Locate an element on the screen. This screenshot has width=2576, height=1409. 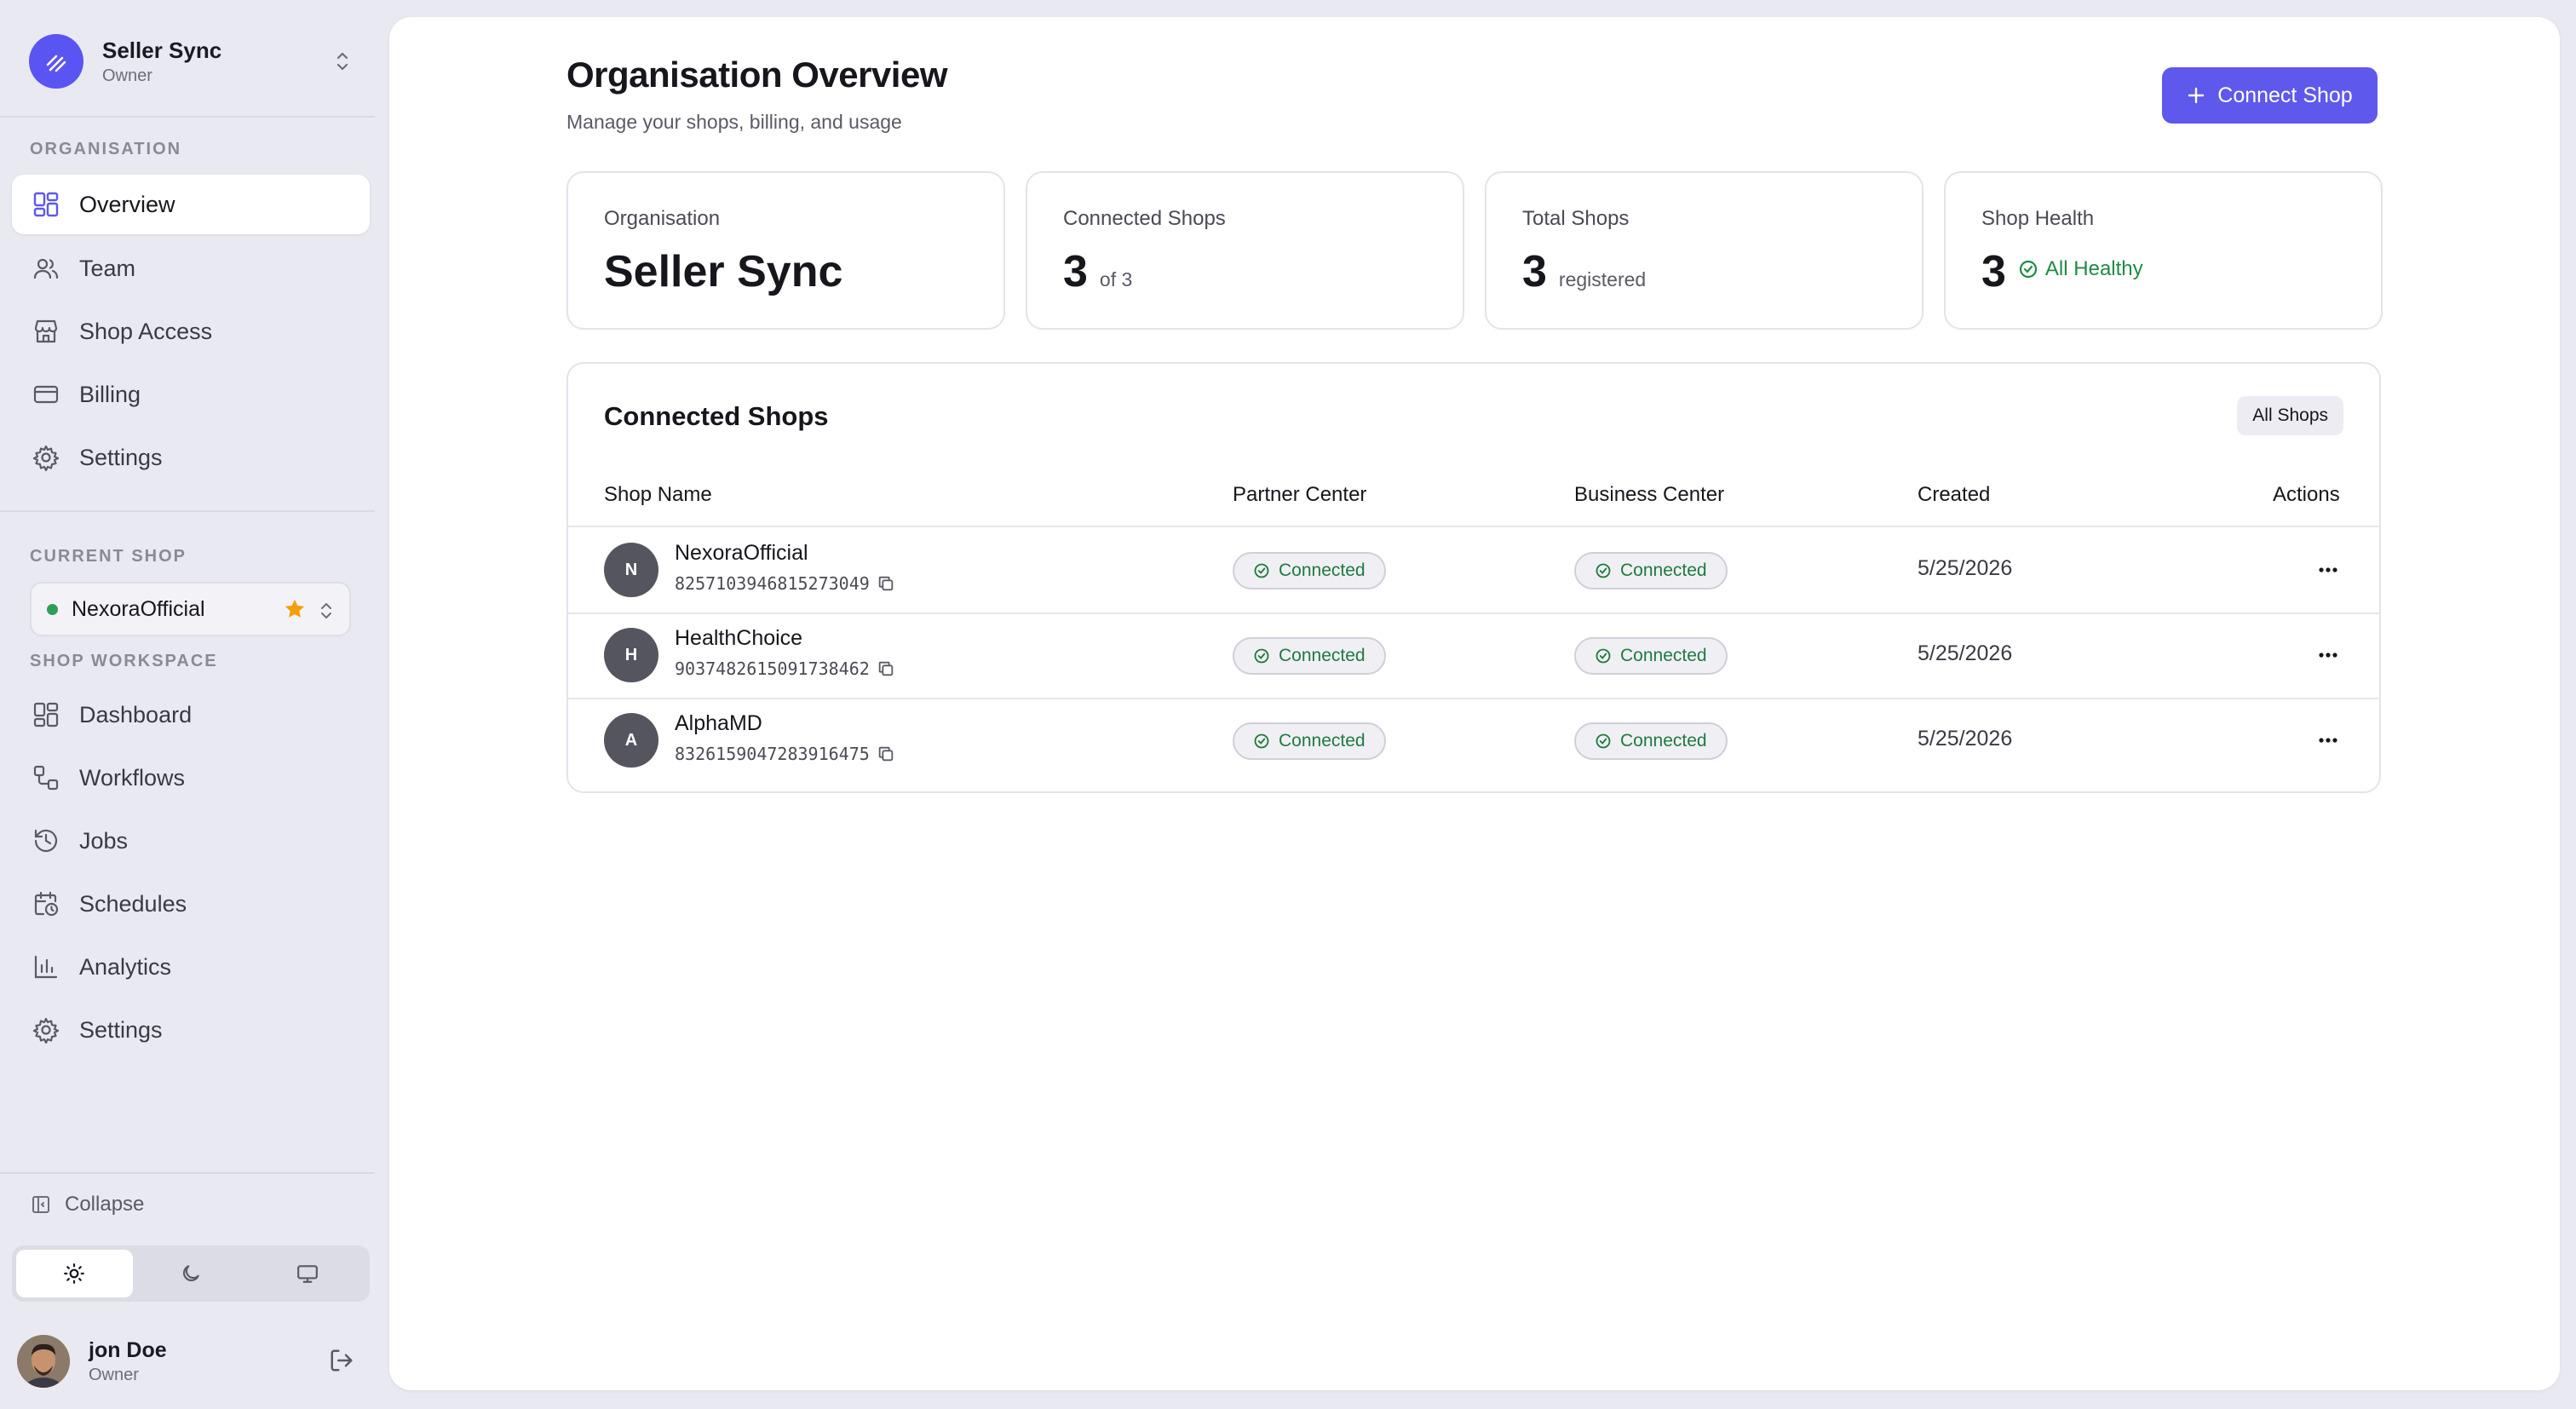
sidebar-item-settings: Settings is located at coordinates (191, 457).